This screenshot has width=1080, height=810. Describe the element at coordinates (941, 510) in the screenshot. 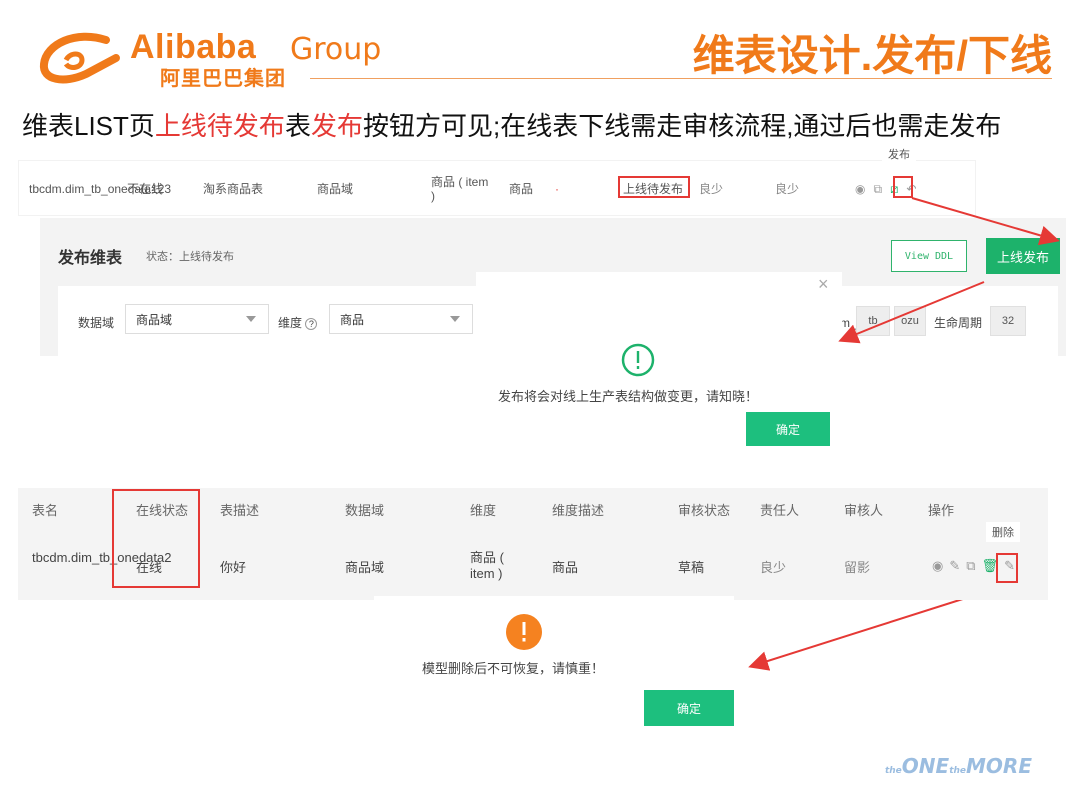

I see `column-header: 操作` at that location.